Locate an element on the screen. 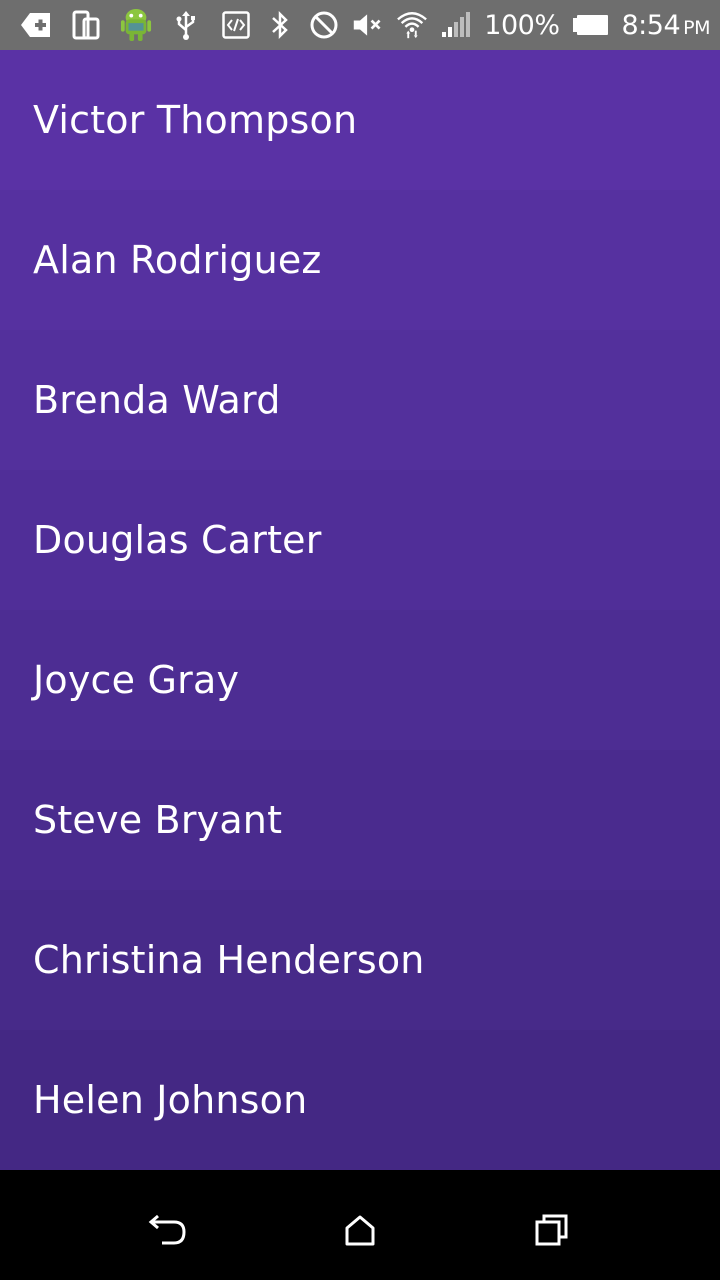  contact-name: Steve Bryant is located at coordinates (158, 820).